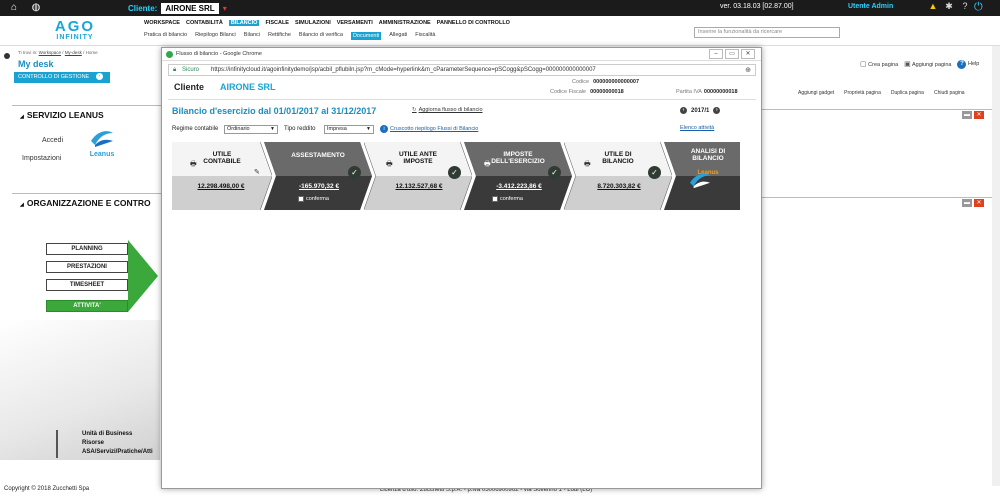  Describe the element at coordinates (767, 32) in the screenshot. I see `feature-search-input: Inserire la funzionalità da ricercare` at that location.